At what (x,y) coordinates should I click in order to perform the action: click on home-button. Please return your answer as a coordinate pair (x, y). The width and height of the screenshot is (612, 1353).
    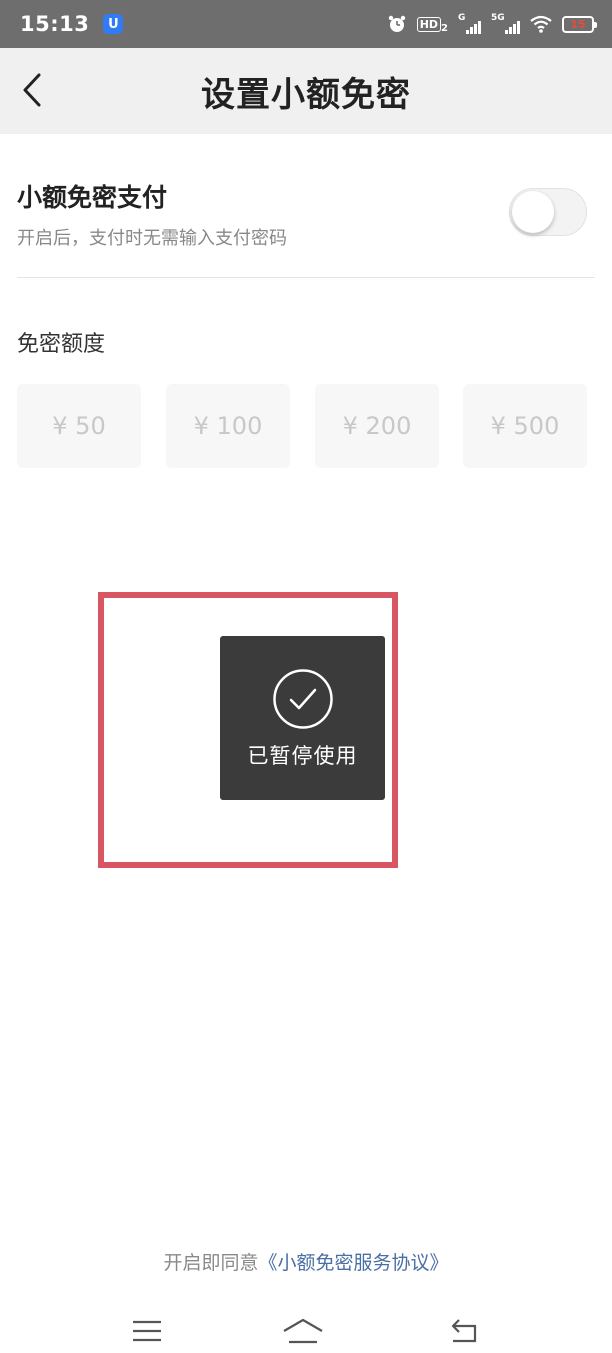
    Looking at the image, I should click on (303, 1331).